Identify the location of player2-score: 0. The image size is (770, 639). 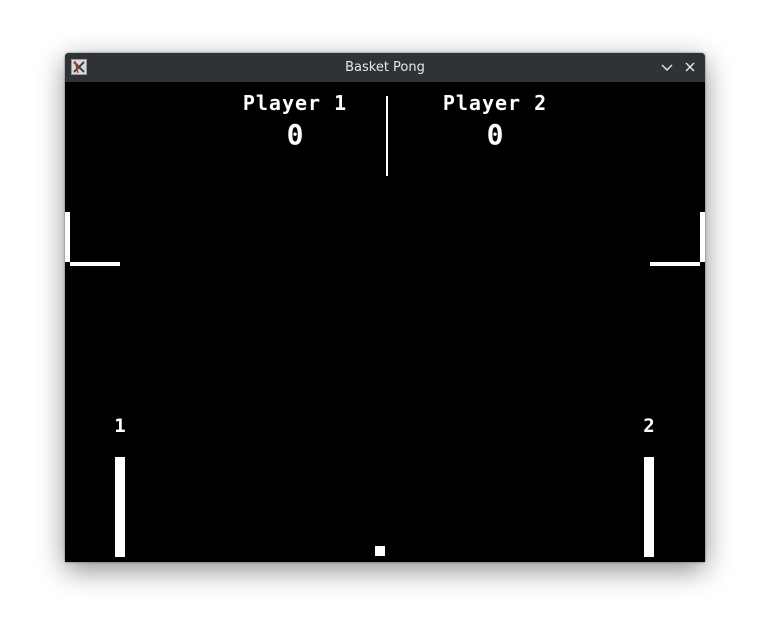
(495, 134).